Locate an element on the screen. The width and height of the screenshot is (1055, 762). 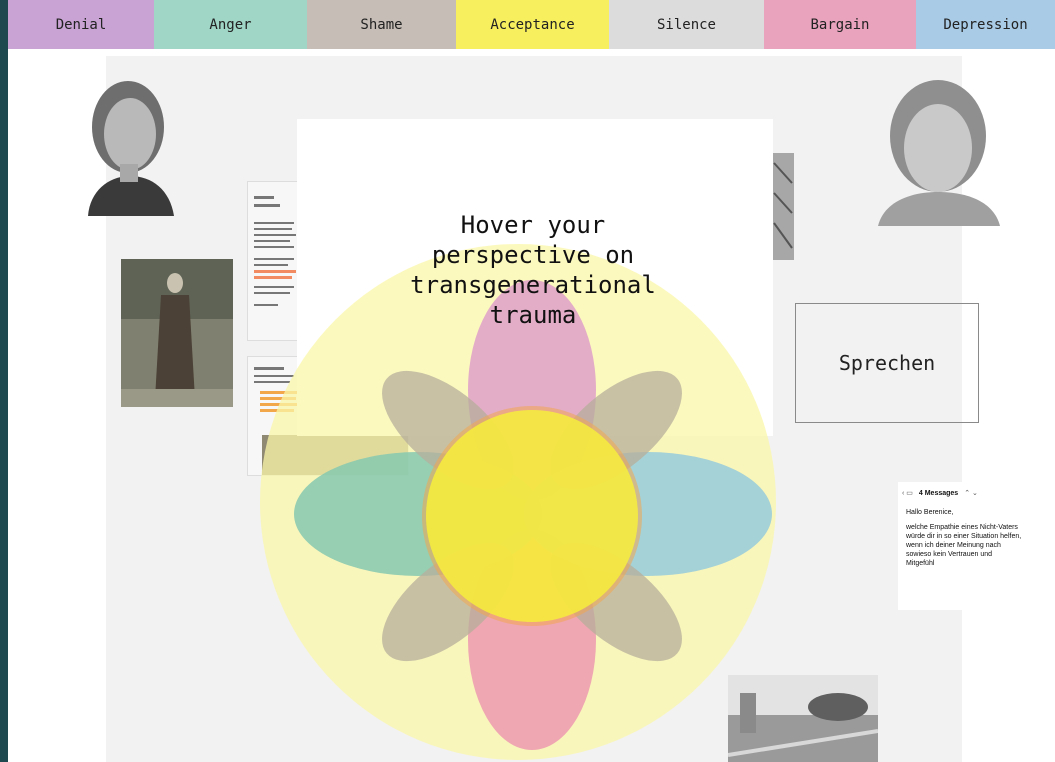
message-icon: ‹ ▭ is located at coordinates (907, 493).